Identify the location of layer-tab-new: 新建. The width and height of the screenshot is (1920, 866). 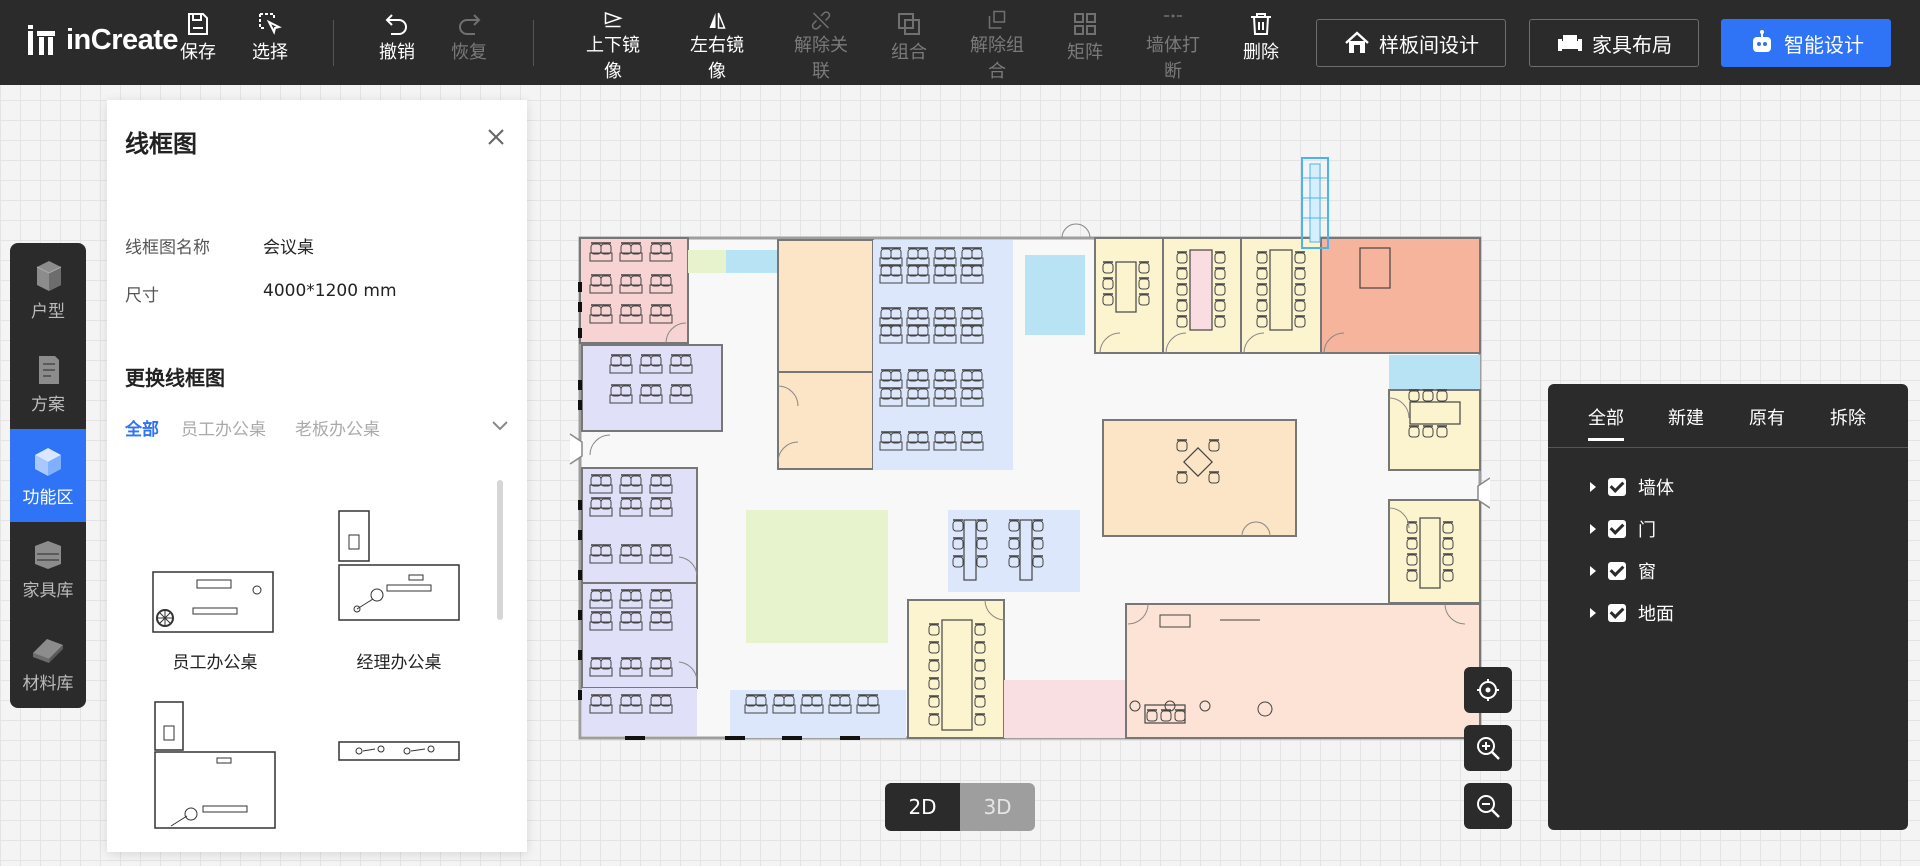
(1686, 417).